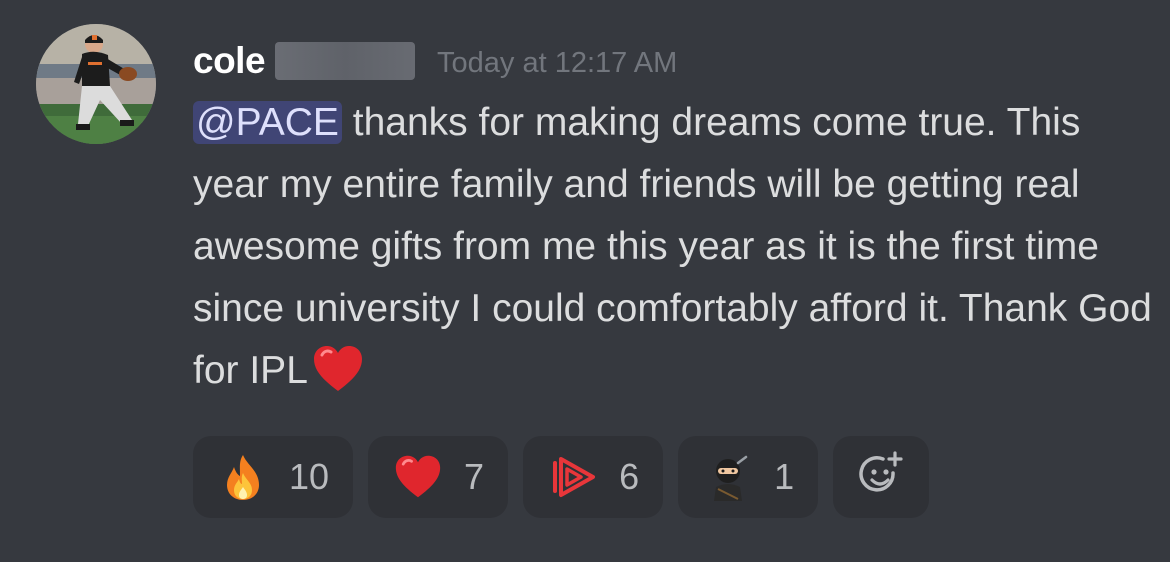  What do you see at coordinates (309, 476) in the screenshot?
I see `reaction-count: 10` at bounding box center [309, 476].